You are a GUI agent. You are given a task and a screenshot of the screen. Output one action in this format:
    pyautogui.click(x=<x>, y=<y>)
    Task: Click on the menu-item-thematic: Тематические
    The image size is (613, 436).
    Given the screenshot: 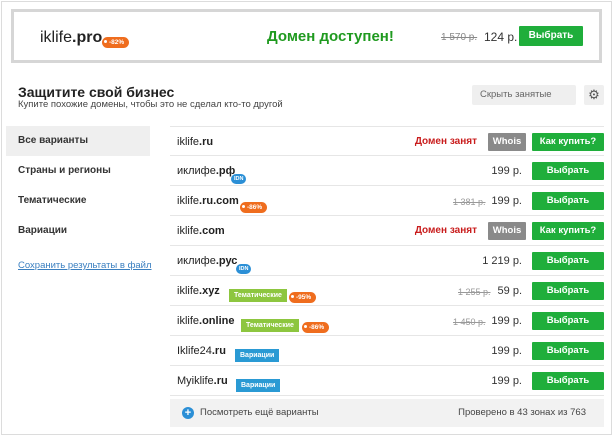 What is the action you would take?
    pyautogui.click(x=78, y=201)
    